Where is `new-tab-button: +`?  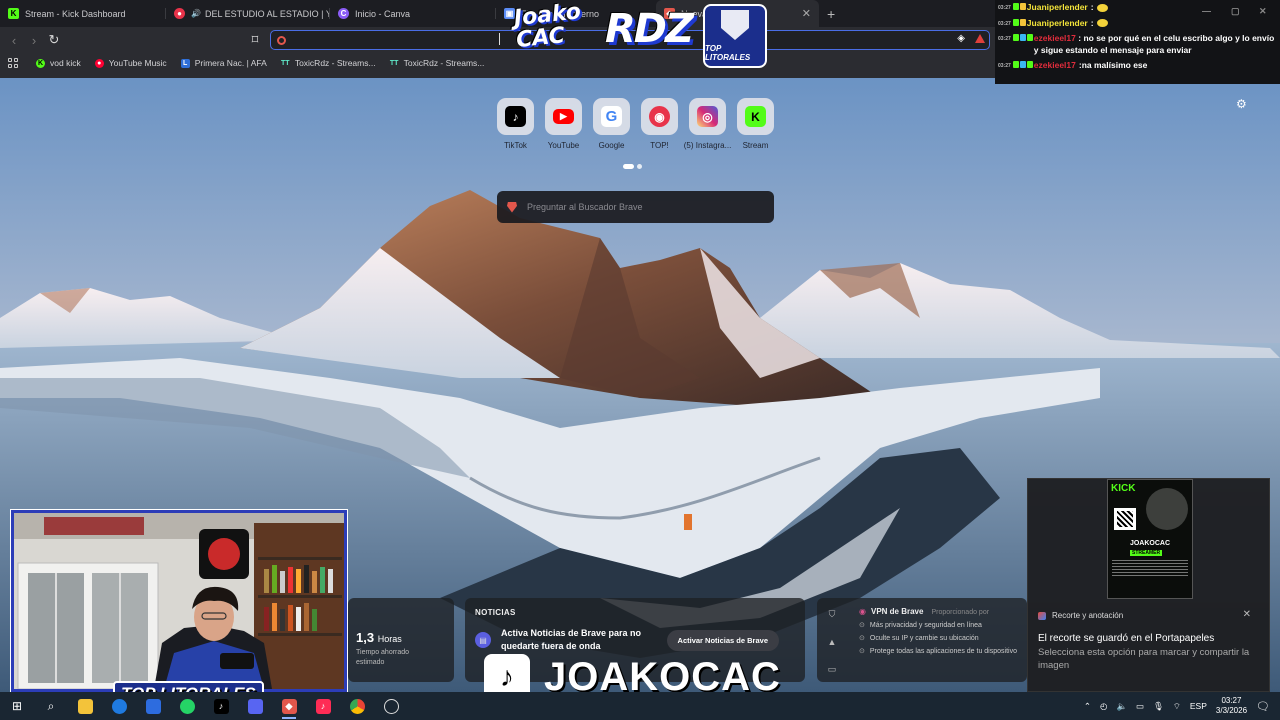 new-tab-button: + is located at coordinates (831, 14).